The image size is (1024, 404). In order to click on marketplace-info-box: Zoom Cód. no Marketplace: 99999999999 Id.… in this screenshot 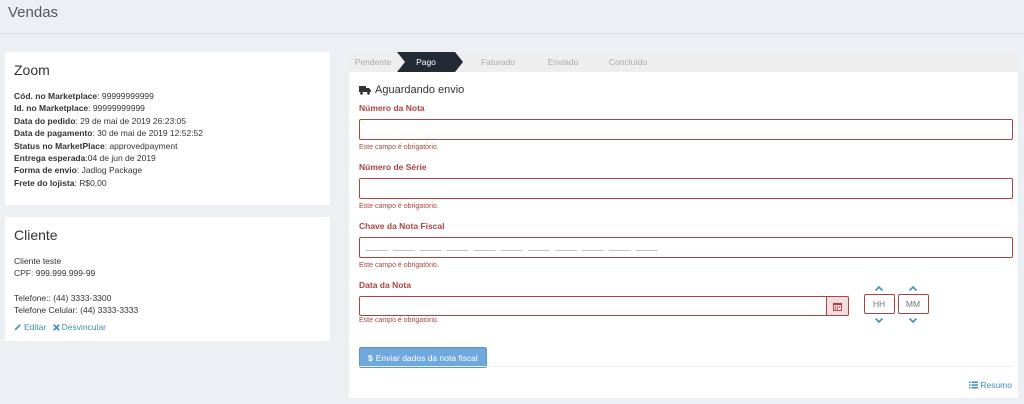, I will do `click(167, 128)`.